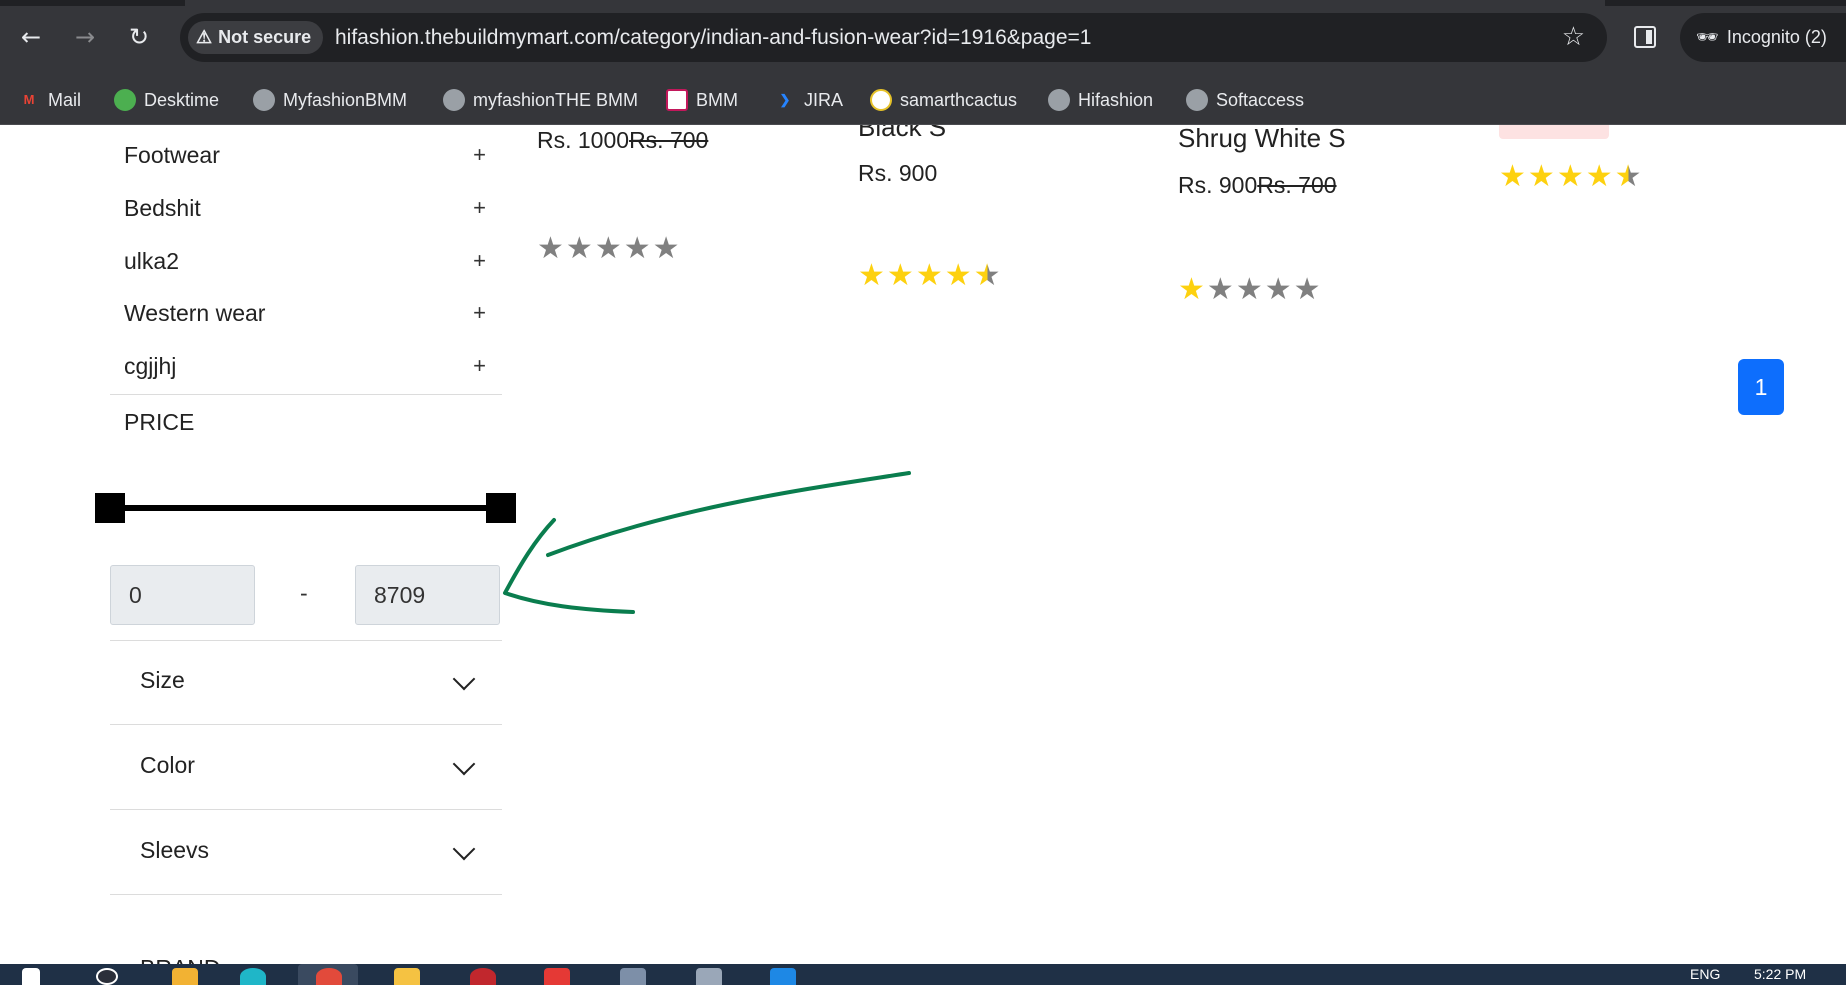  Describe the element at coordinates (1780, 974) in the screenshot. I see `clock: 5:22 PM` at that location.